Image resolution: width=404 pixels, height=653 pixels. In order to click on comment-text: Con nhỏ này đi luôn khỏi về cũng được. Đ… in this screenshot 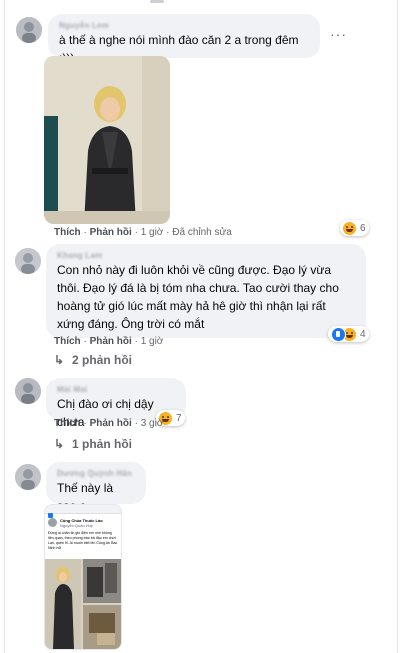, I will do `click(198, 297)`.